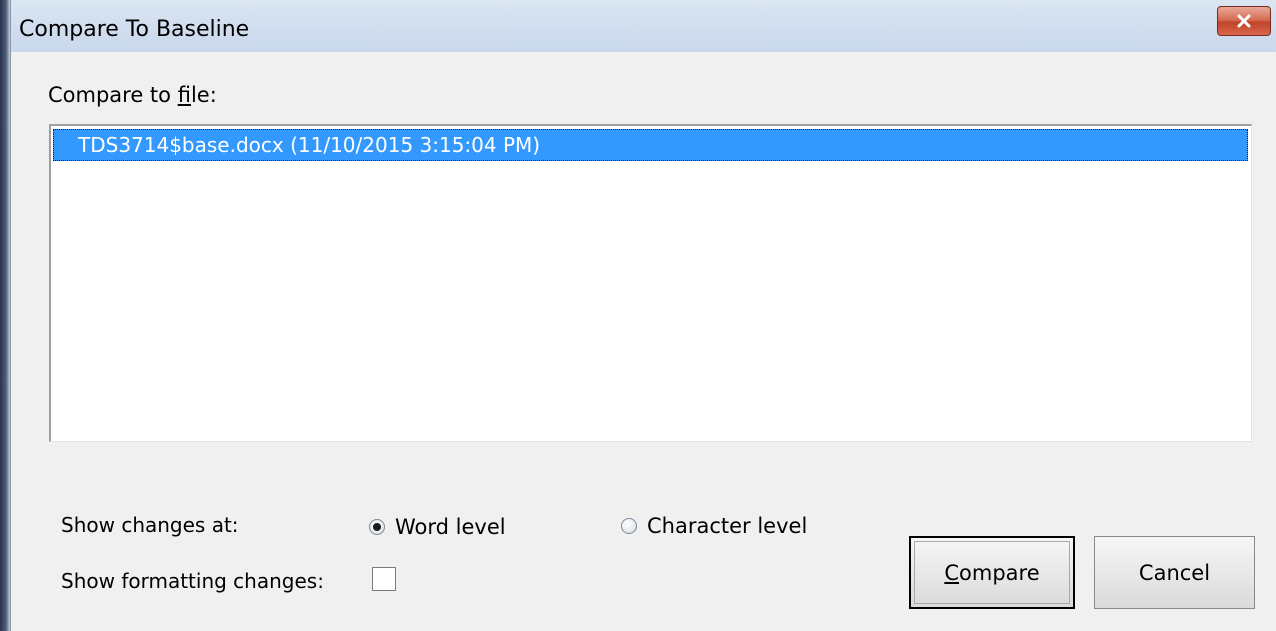 Image resolution: width=1276 pixels, height=631 pixels. I want to click on close-icon, so click(1244, 21).